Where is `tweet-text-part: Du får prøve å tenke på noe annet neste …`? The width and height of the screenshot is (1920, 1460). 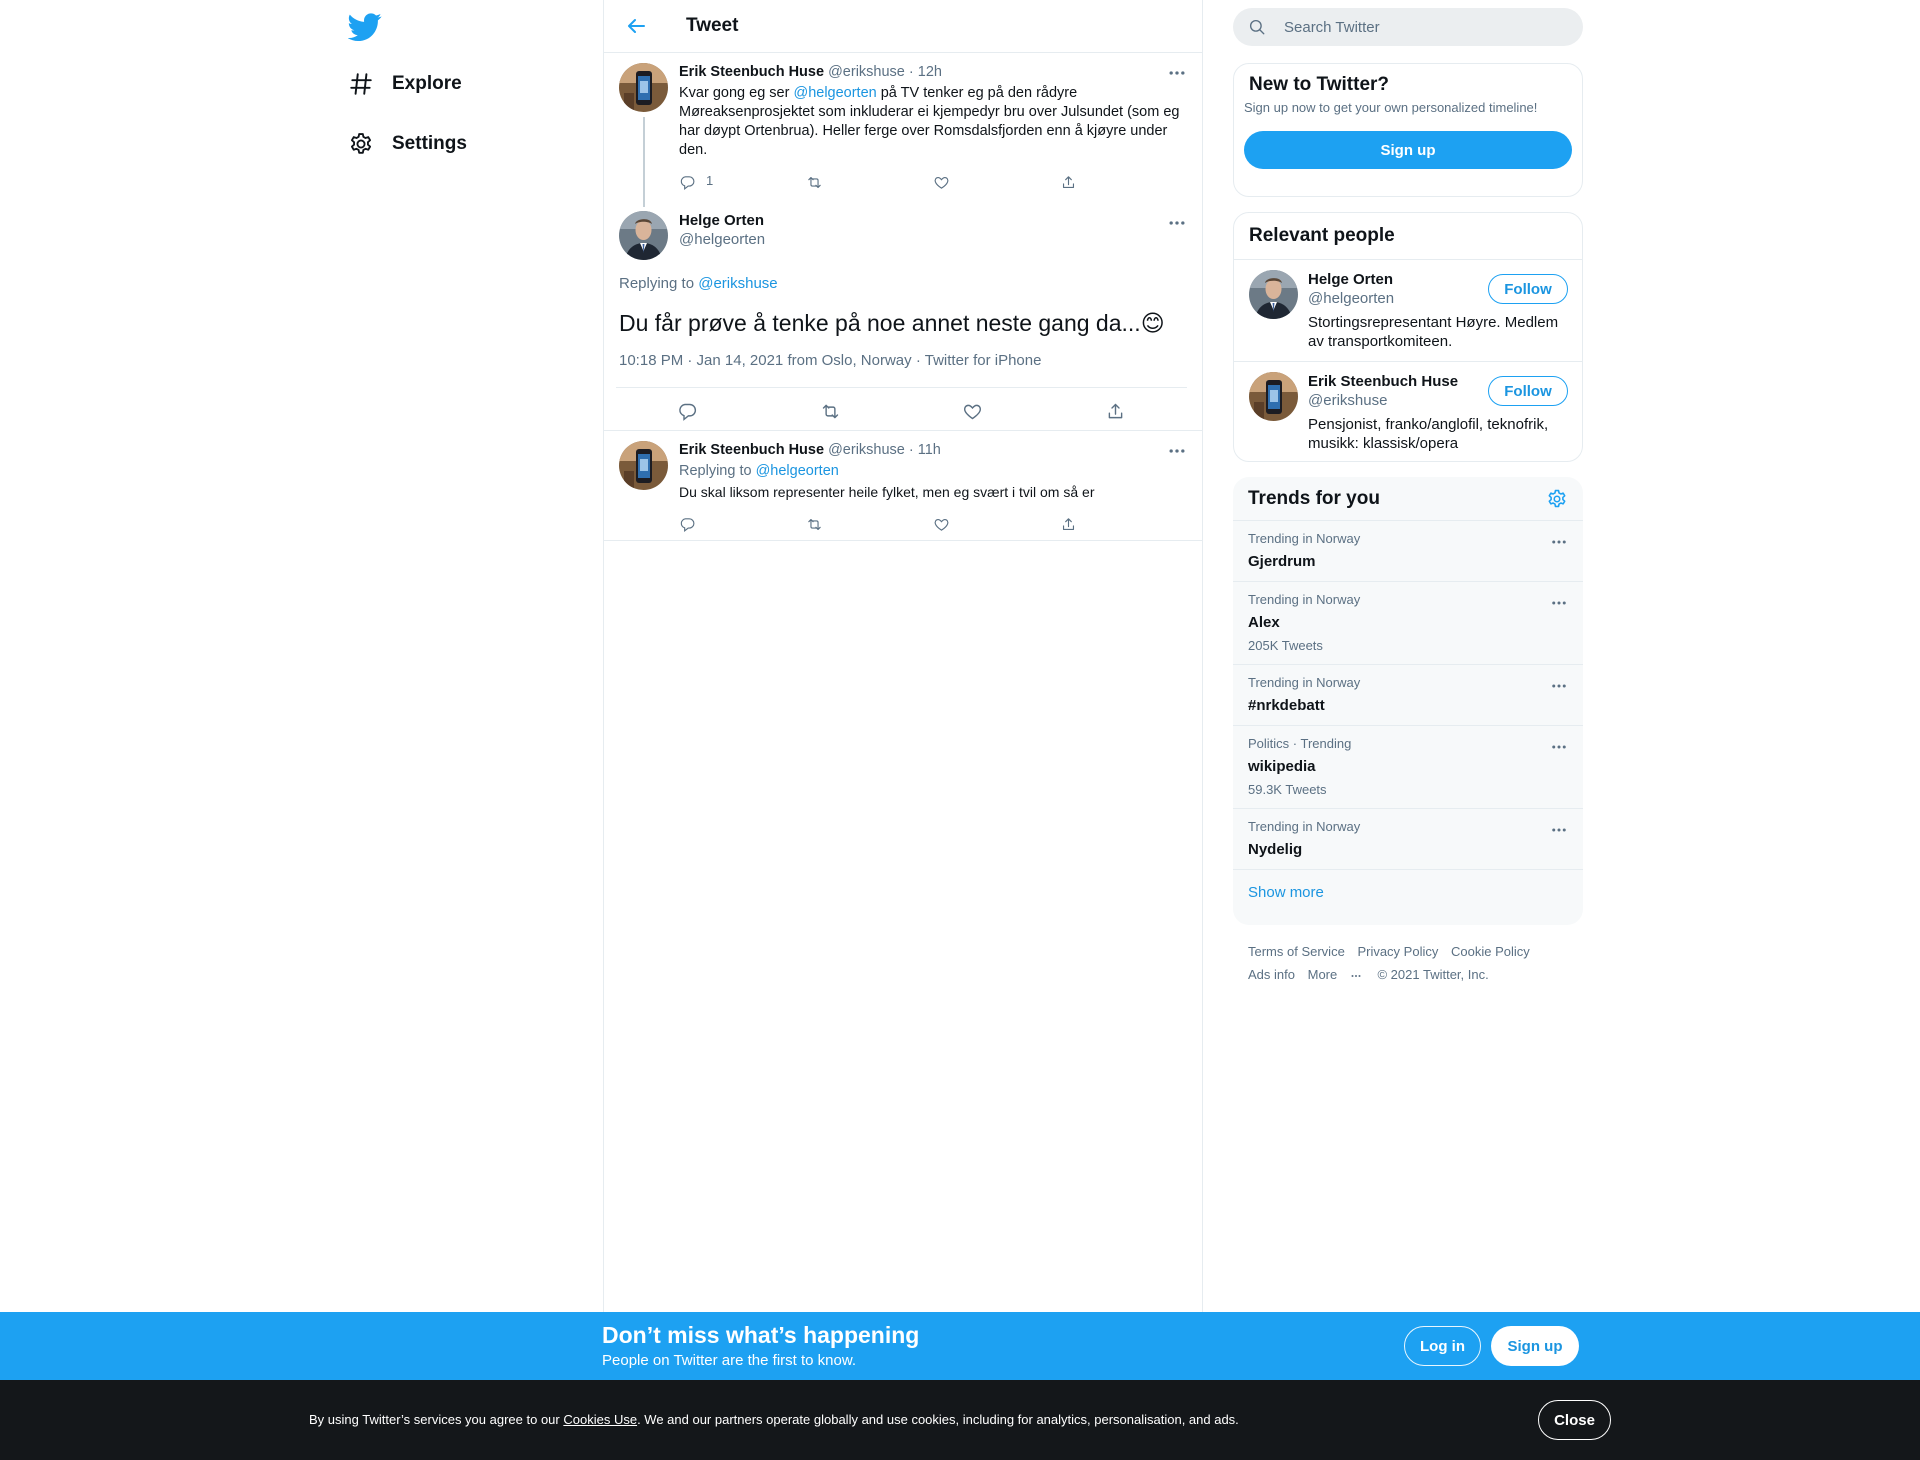 tweet-text-part: Du får prøve å tenke på noe annet neste … is located at coordinates (880, 323).